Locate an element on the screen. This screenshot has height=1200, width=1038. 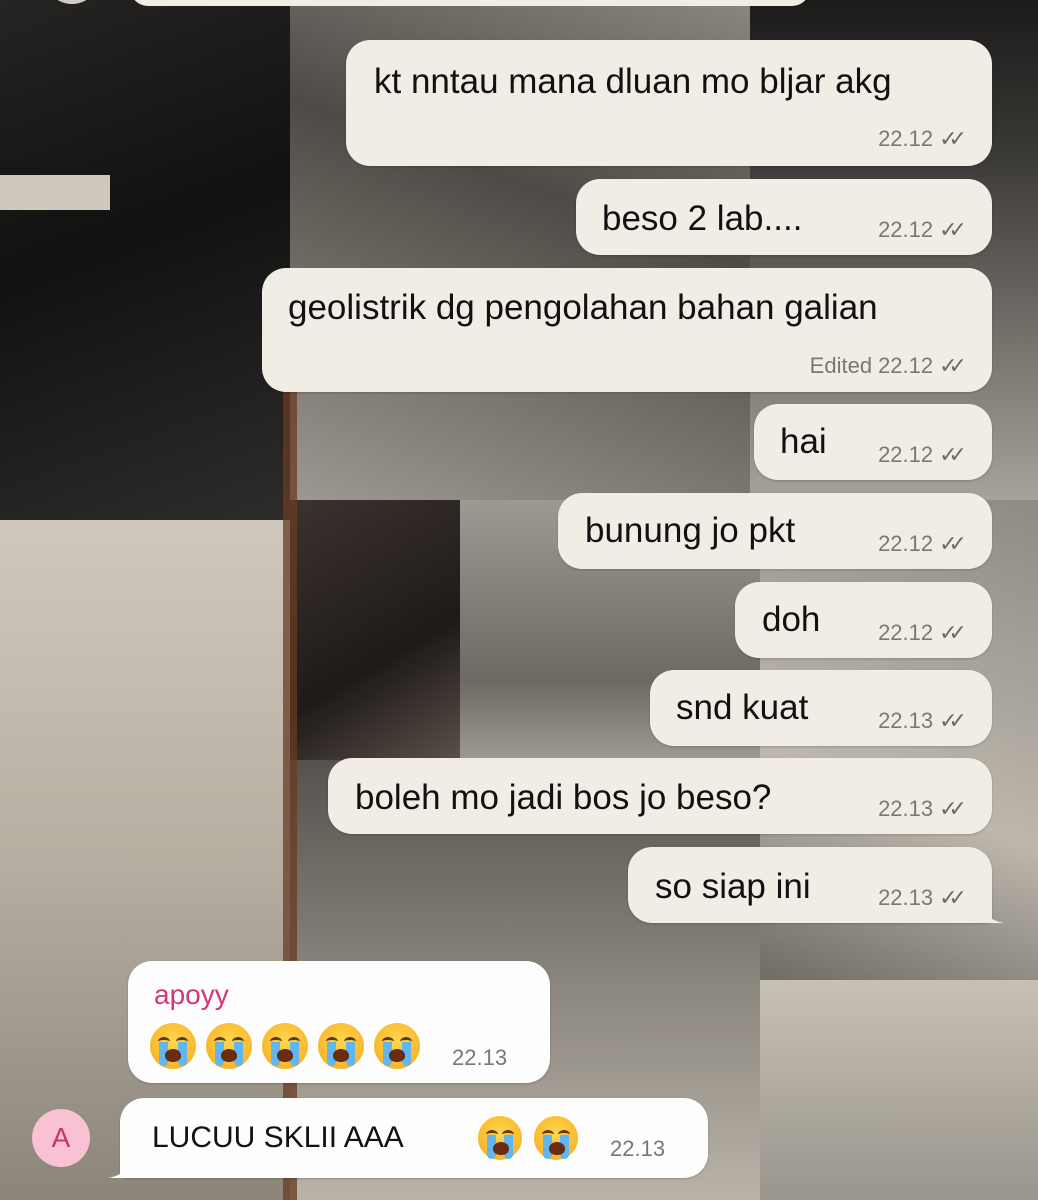
message-text: boleh mo jadi bos jo beso? is located at coordinates (563, 797).